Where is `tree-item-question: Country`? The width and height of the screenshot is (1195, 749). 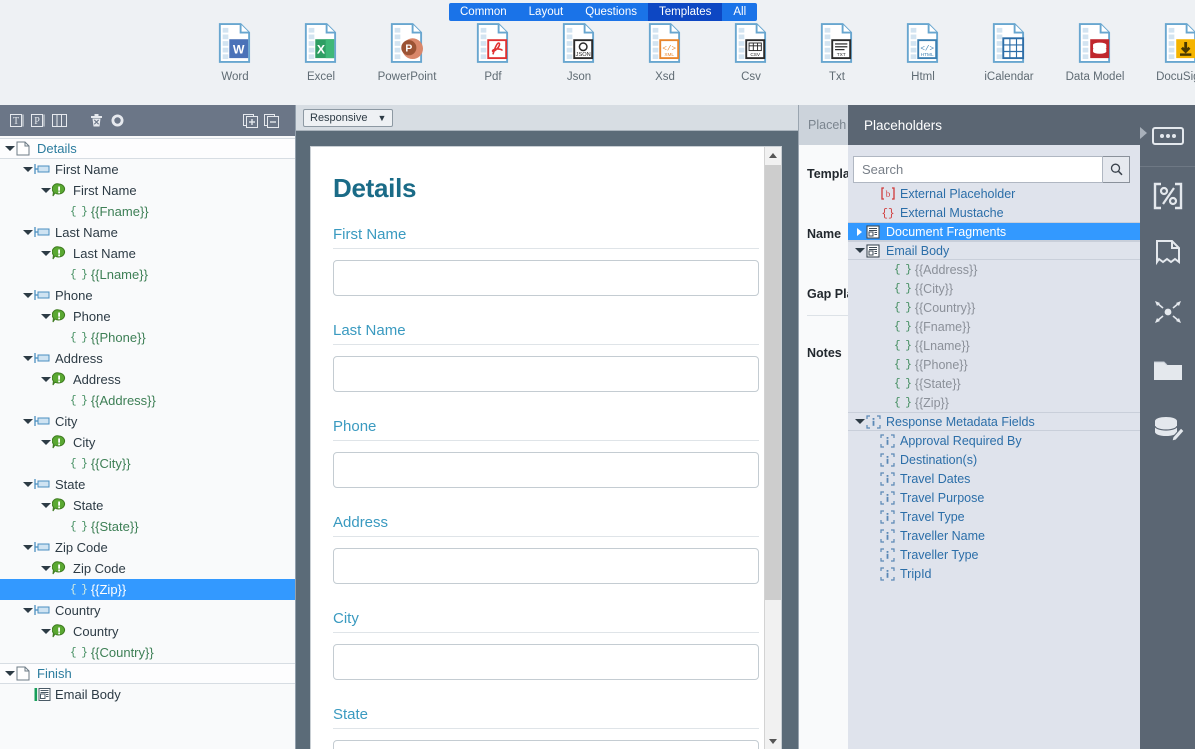 tree-item-question: Country is located at coordinates (147, 631).